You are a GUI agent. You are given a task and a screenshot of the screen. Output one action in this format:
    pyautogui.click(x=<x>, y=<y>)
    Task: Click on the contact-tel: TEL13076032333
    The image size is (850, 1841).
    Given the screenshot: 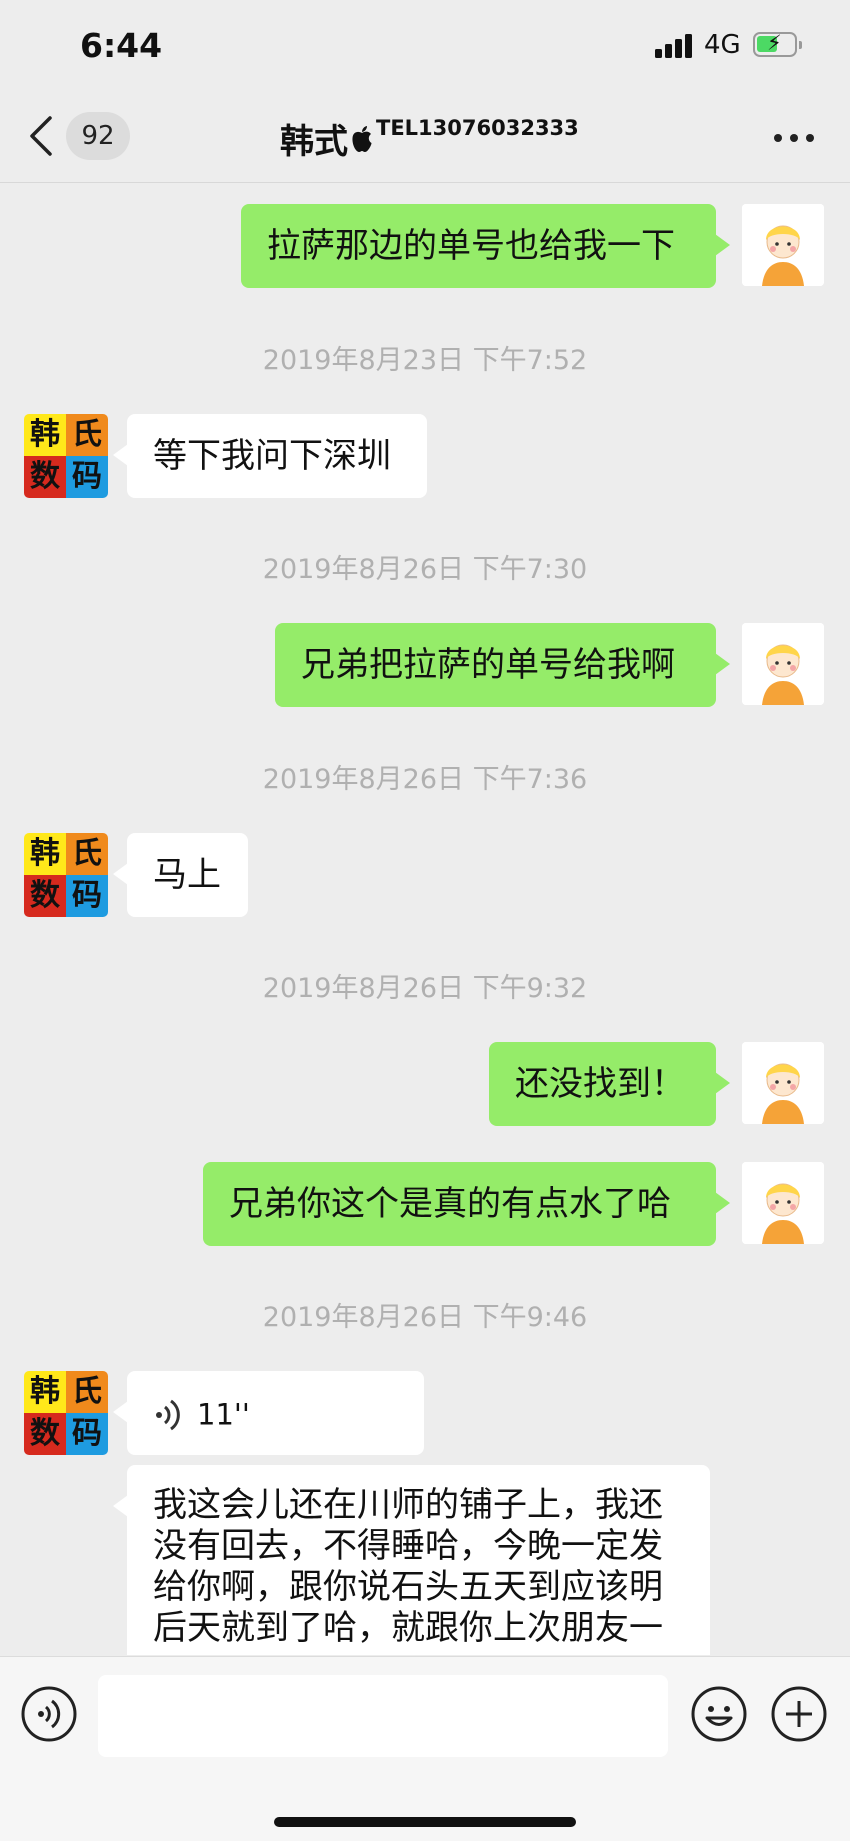 What is the action you would take?
    pyautogui.click(x=477, y=128)
    